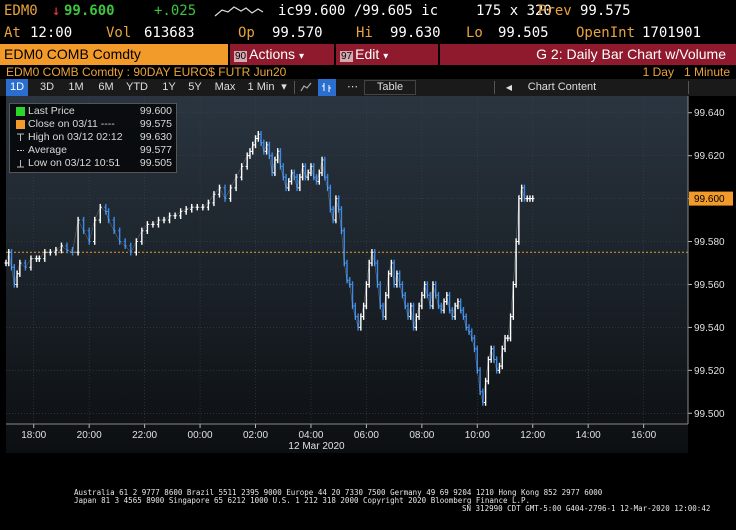  I want to click on range-ytd: YTD, so click(137, 87).